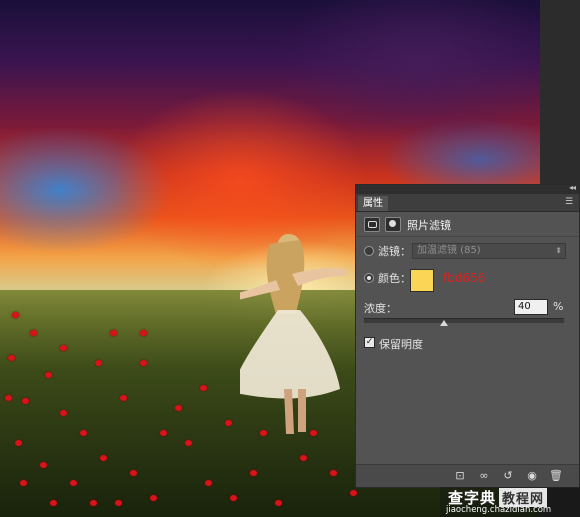  What do you see at coordinates (489, 251) in the screenshot?
I see `filter-select: 加温滤镜 (85) ⬍` at bounding box center [489, 251].